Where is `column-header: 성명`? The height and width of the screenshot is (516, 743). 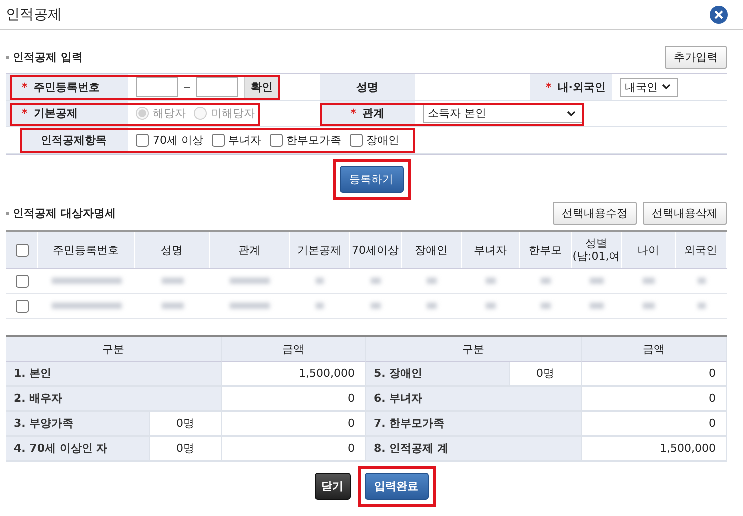 column-header: 성명 is located at coordinates (172, 250).